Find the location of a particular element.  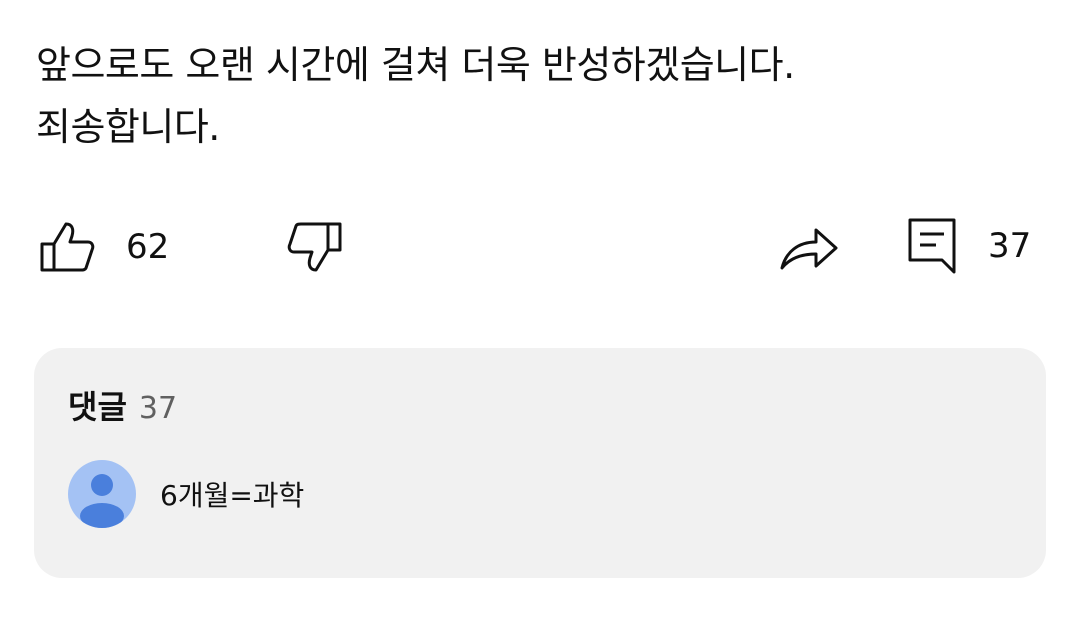

post-line-2: 죄송합니다. is located at coordinates (128, 127).